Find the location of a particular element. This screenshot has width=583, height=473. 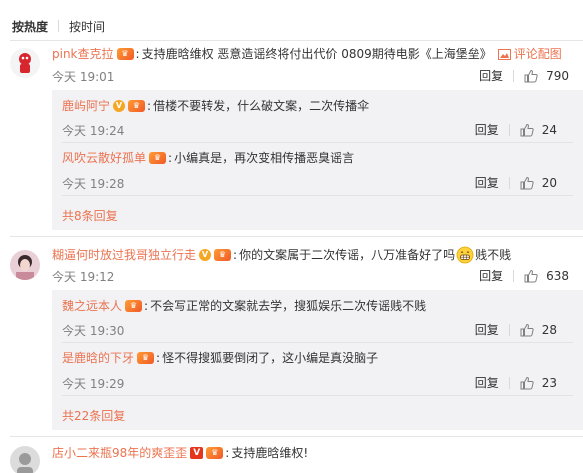

sort-tabs: 按热度 按时间 is located at coordinates (58, 26).